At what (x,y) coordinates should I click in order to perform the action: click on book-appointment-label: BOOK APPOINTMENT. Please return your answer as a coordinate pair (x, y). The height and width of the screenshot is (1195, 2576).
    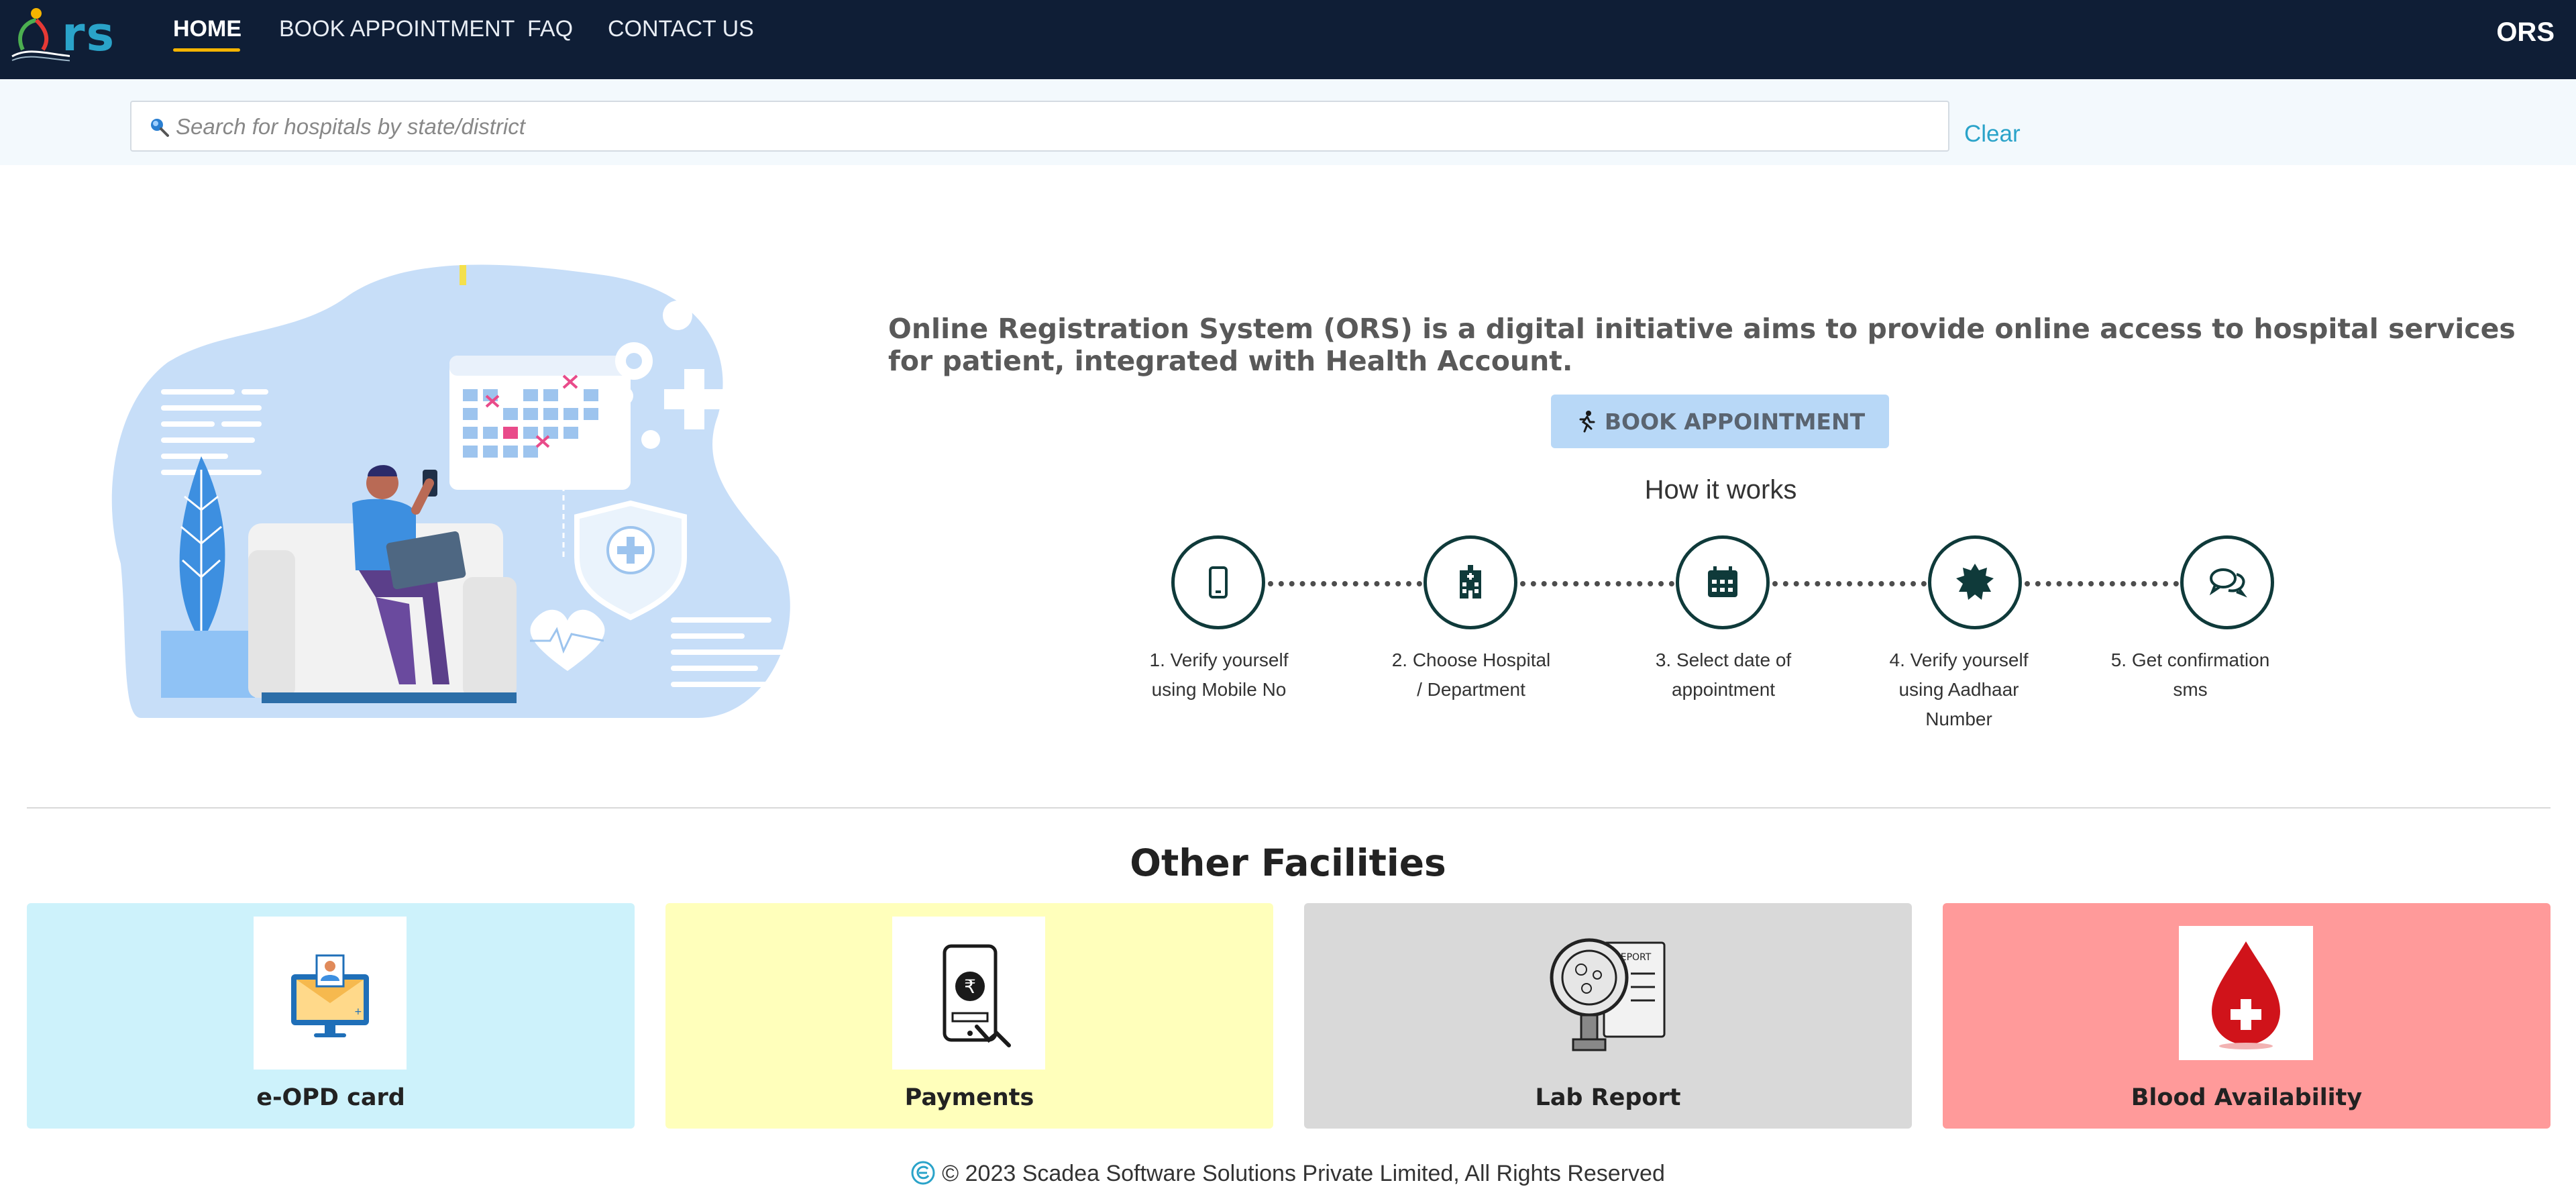
    Looking at the image, I should click on (1735, 421).